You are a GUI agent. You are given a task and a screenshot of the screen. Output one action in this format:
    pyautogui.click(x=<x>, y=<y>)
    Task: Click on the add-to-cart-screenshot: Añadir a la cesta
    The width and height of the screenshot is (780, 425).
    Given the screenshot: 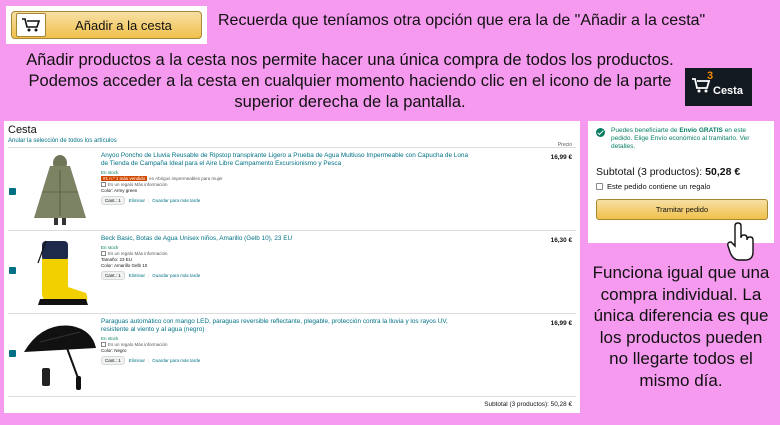 What is the action you would take?
    pyautogui.click(x=106, y=25)
    